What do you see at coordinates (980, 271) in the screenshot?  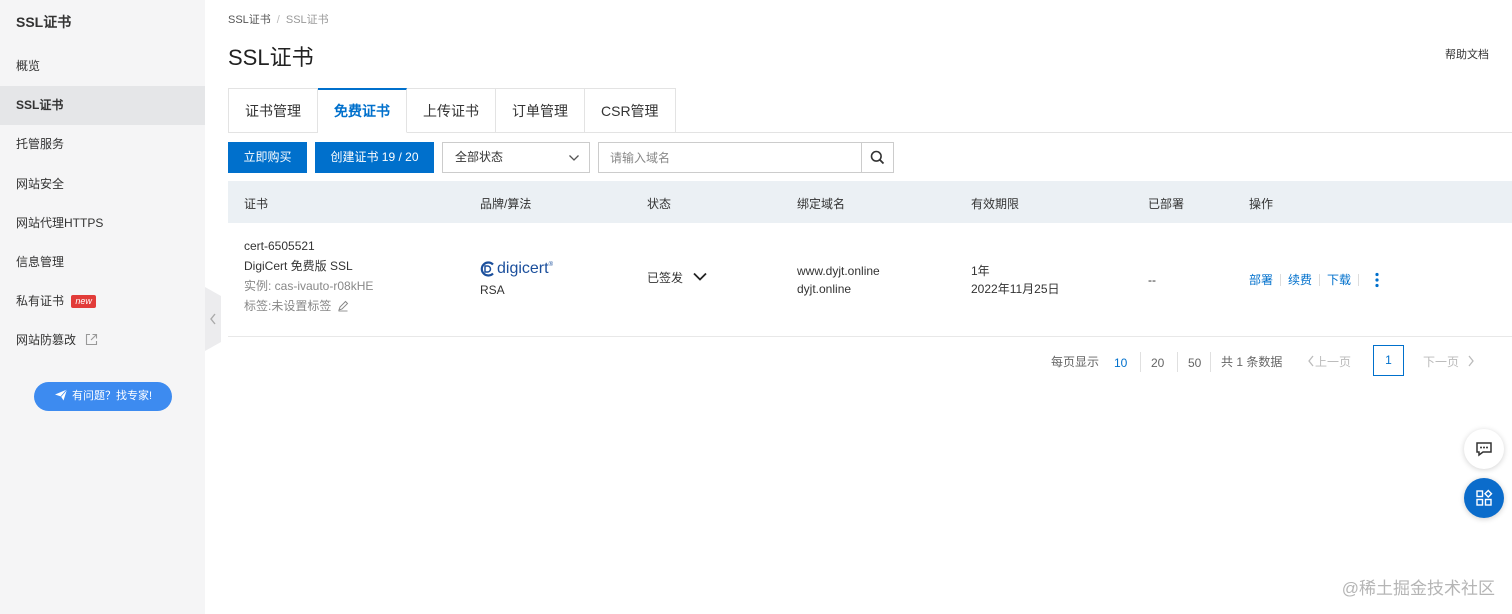 I see `validity-period: 1年` at bounding box center [980, 271].